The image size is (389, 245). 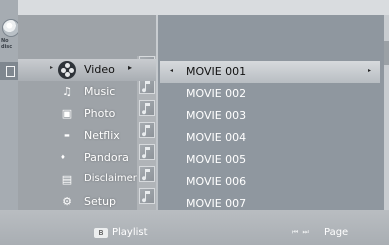 I want to click on content-label: MOVIE 005, so click(x=216, y=159).